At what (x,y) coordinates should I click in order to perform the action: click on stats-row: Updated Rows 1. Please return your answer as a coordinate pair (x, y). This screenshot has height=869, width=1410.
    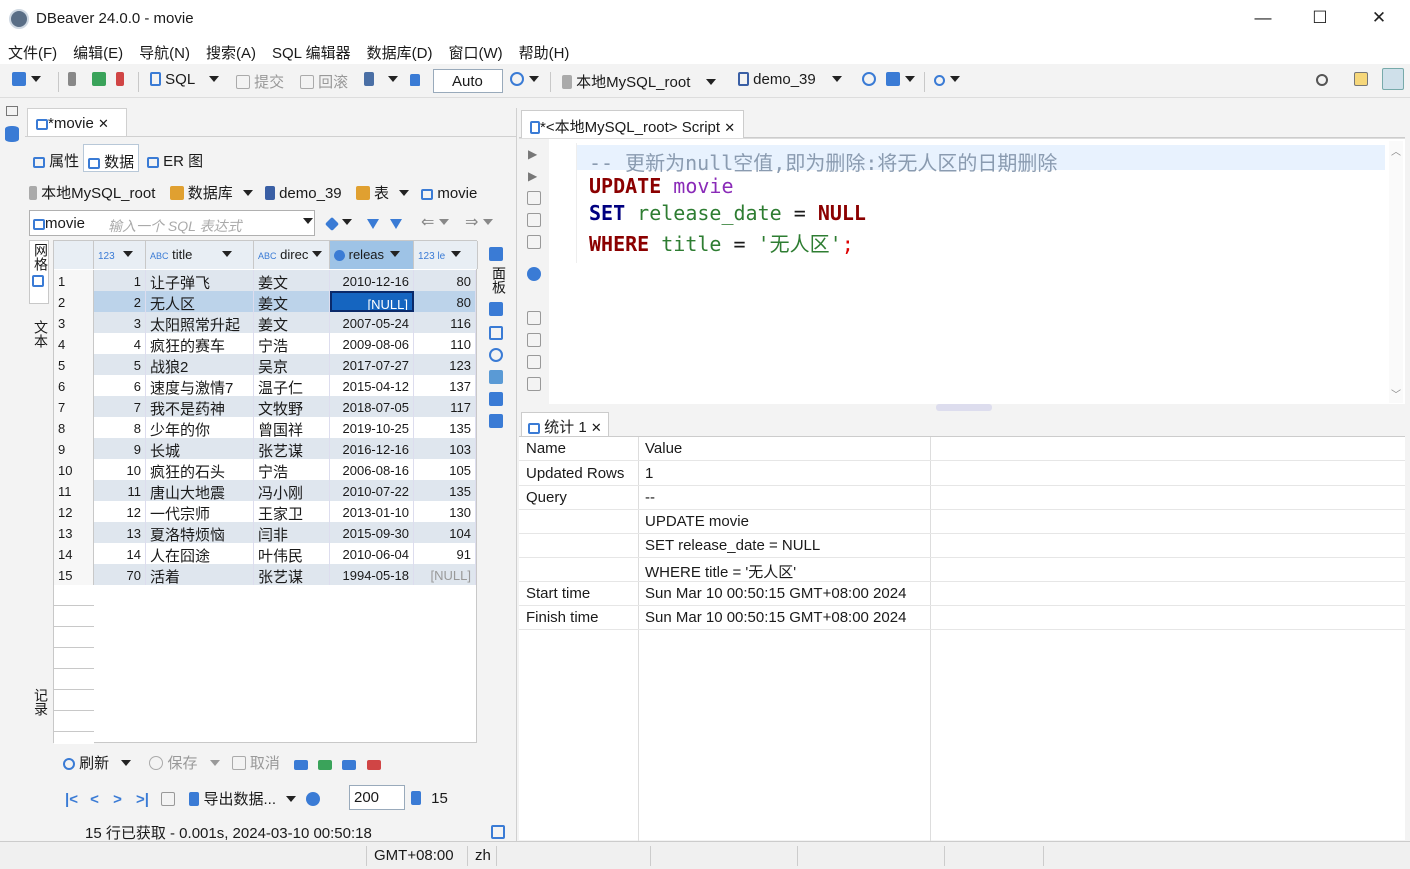
    Looking at the image, I should click on (962, 474).